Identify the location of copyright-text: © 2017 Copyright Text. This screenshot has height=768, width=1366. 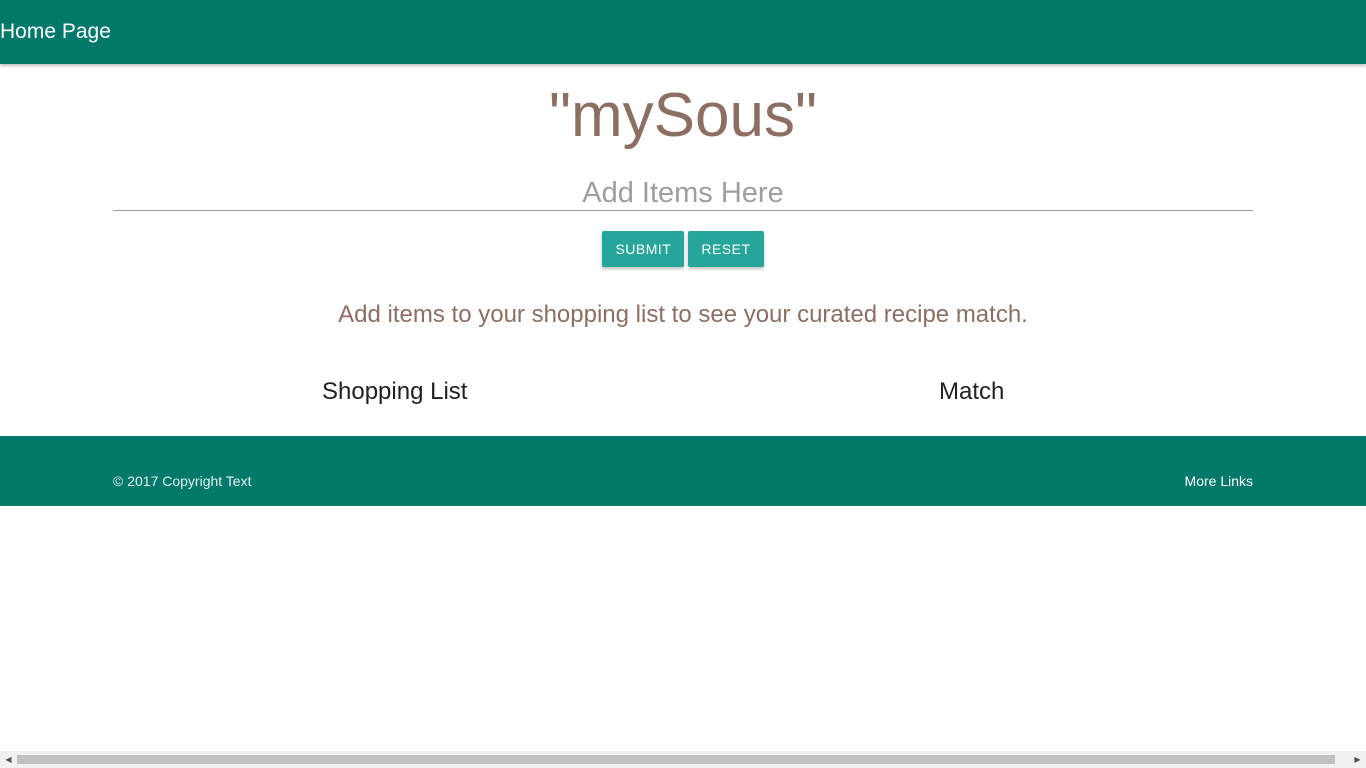
(182, 481).